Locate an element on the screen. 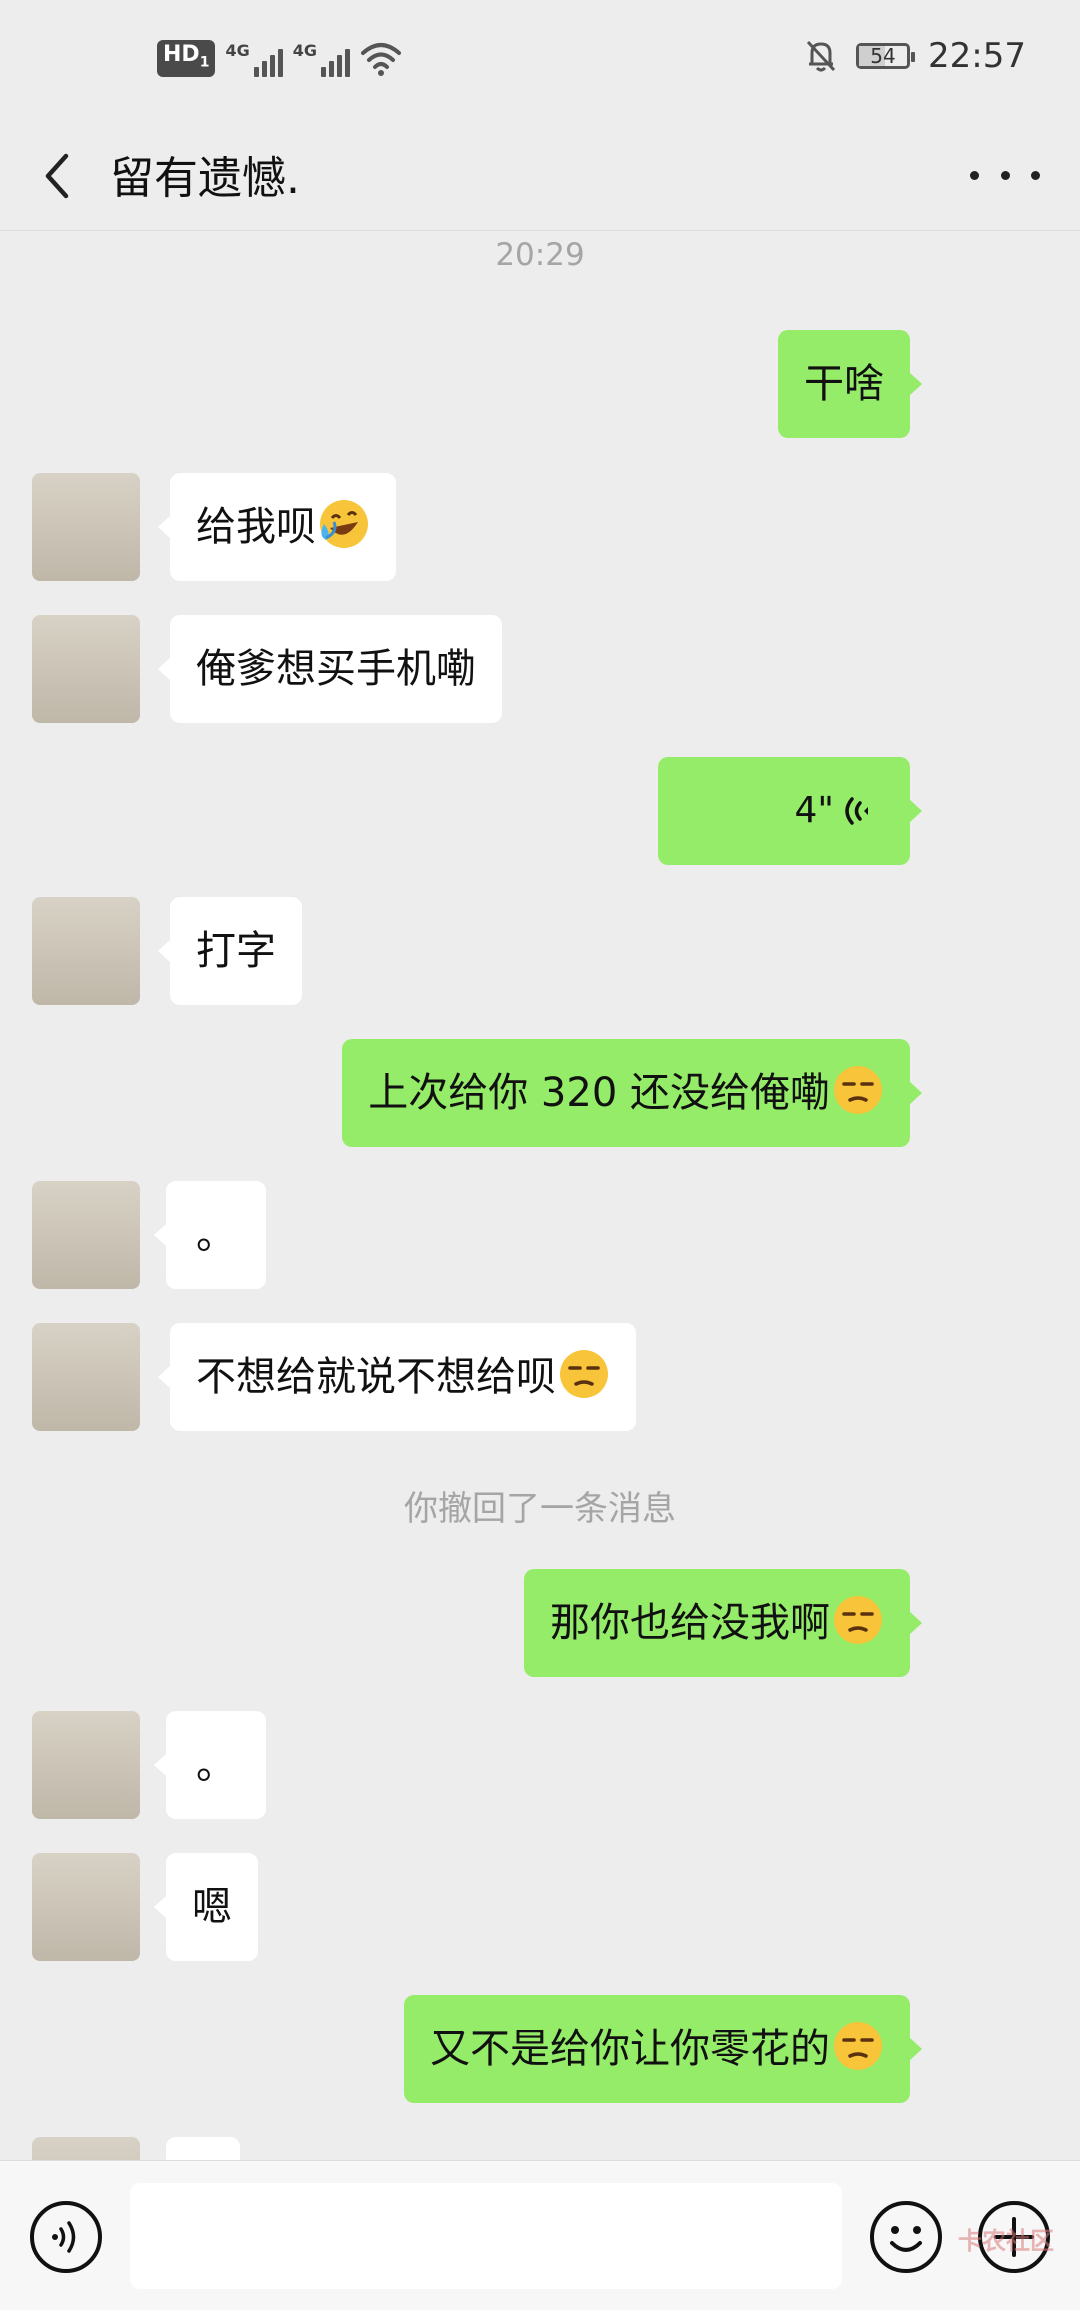 This screenshot has height=2310, width=1080. message-bubble: 俺爹想买手机嘞 is located at coordinates (330, 669).